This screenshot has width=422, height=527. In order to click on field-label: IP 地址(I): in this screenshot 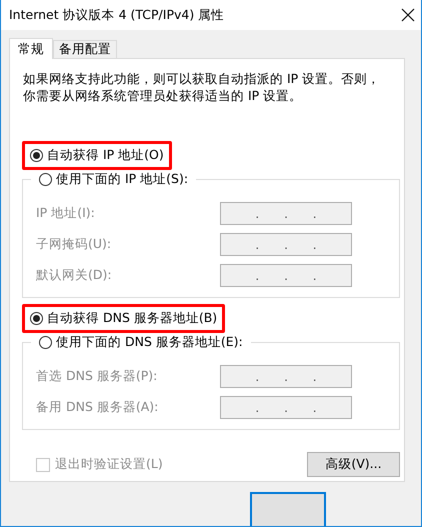, I will do `click(66, 213)`.